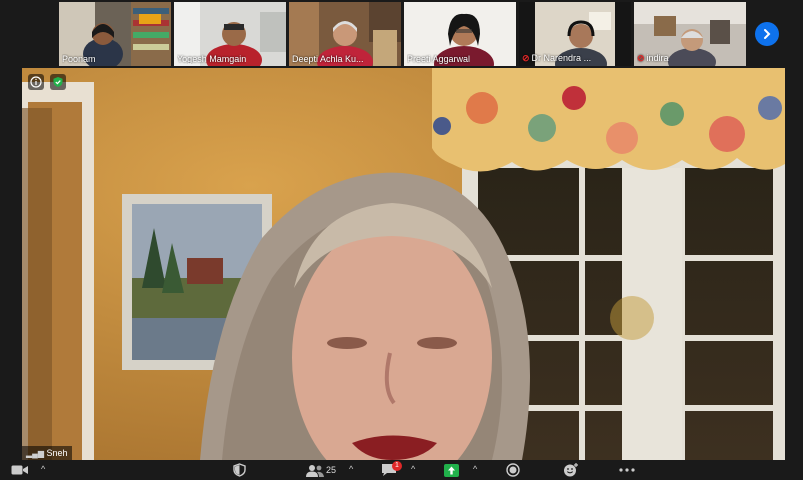 The height and width of the screenshot is (480, 803). I want to click on shield-icon, so click(239, 470).